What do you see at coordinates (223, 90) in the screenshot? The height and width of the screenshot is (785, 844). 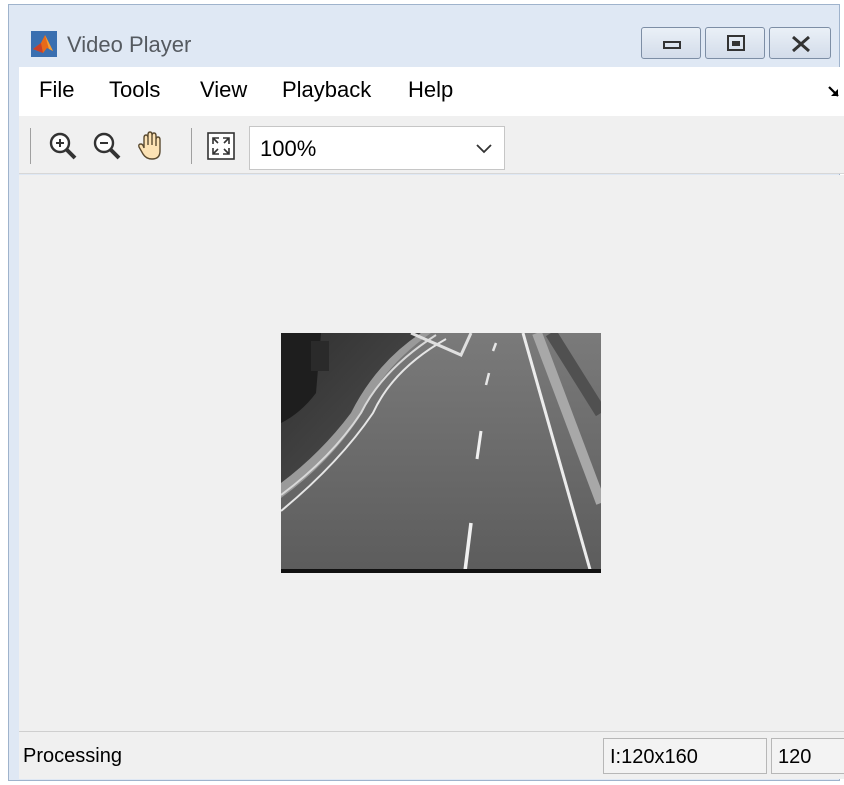 I see `menu-view: View` at bounding box center [223, 90].